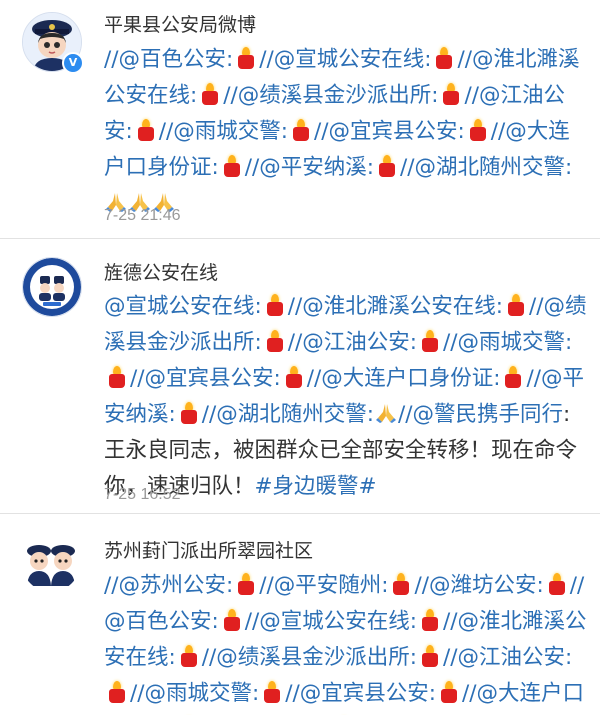  Describe the element at coordinates (323, 585) in the screenshot. I see `mention-link: //@平安随州:` at that location.